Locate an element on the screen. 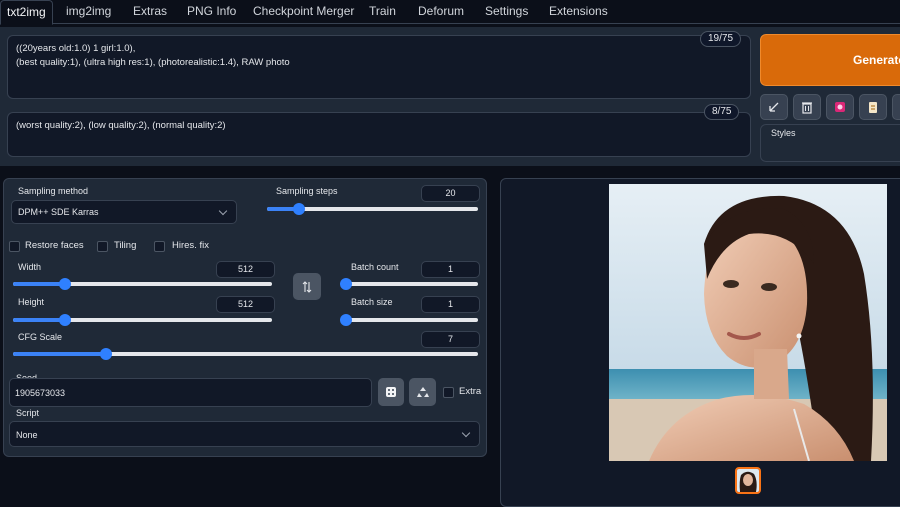 The height and width of the screenshot is (507, 900). tab-extensions: Extensions is located at coordinates (578, 12).